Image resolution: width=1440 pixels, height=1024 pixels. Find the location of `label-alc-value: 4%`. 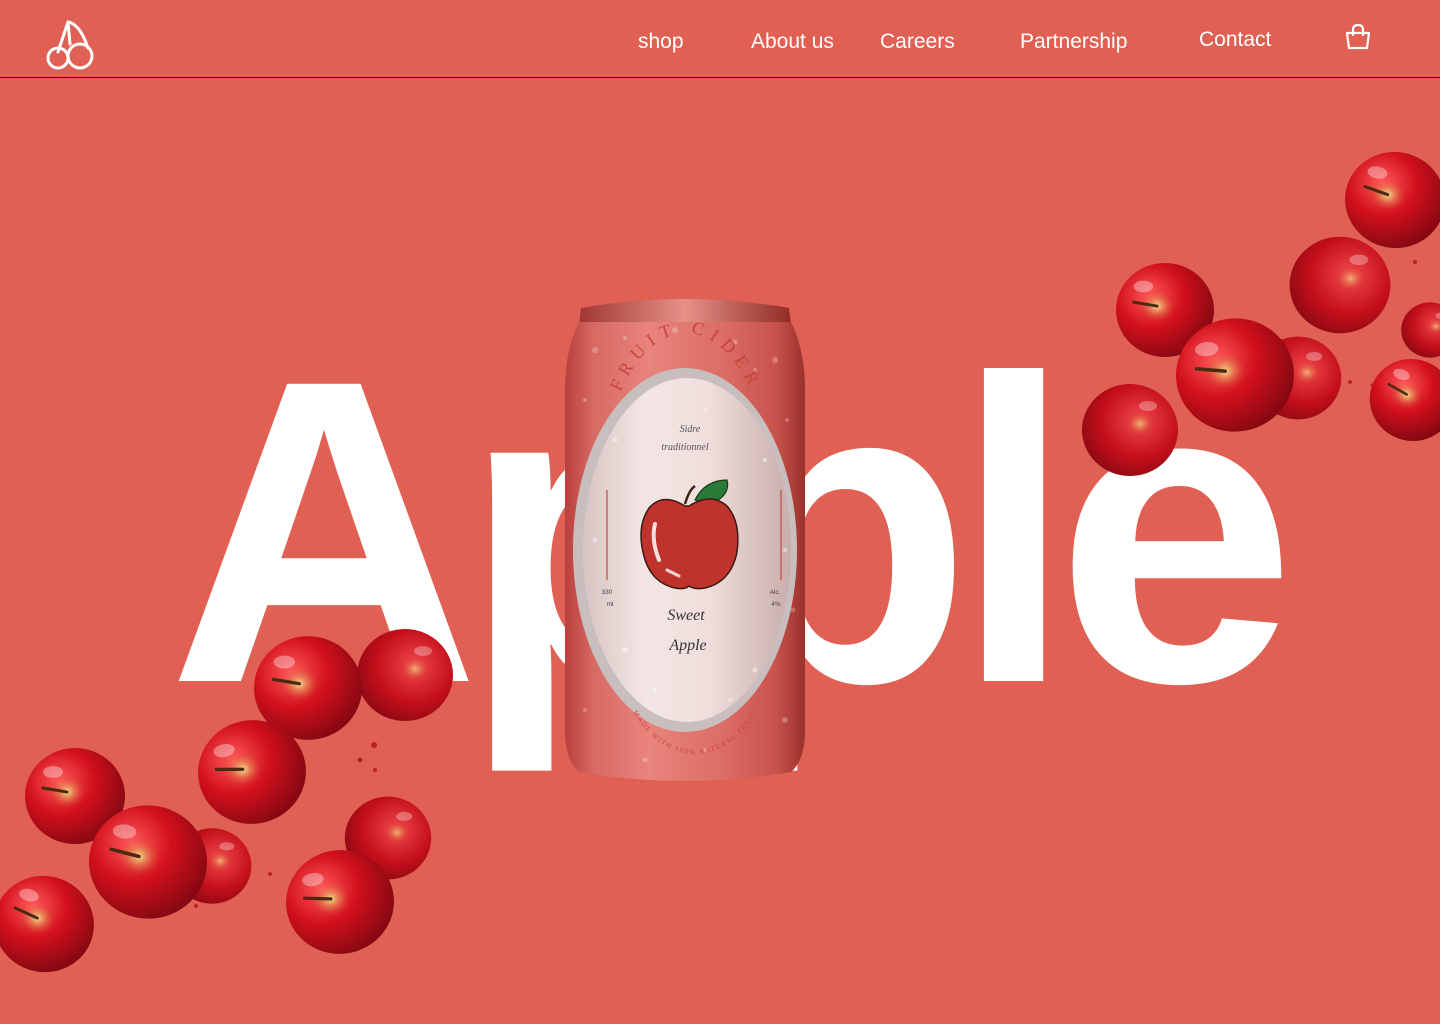

label-alc-value: 4% is located at coordinates (776, 604).